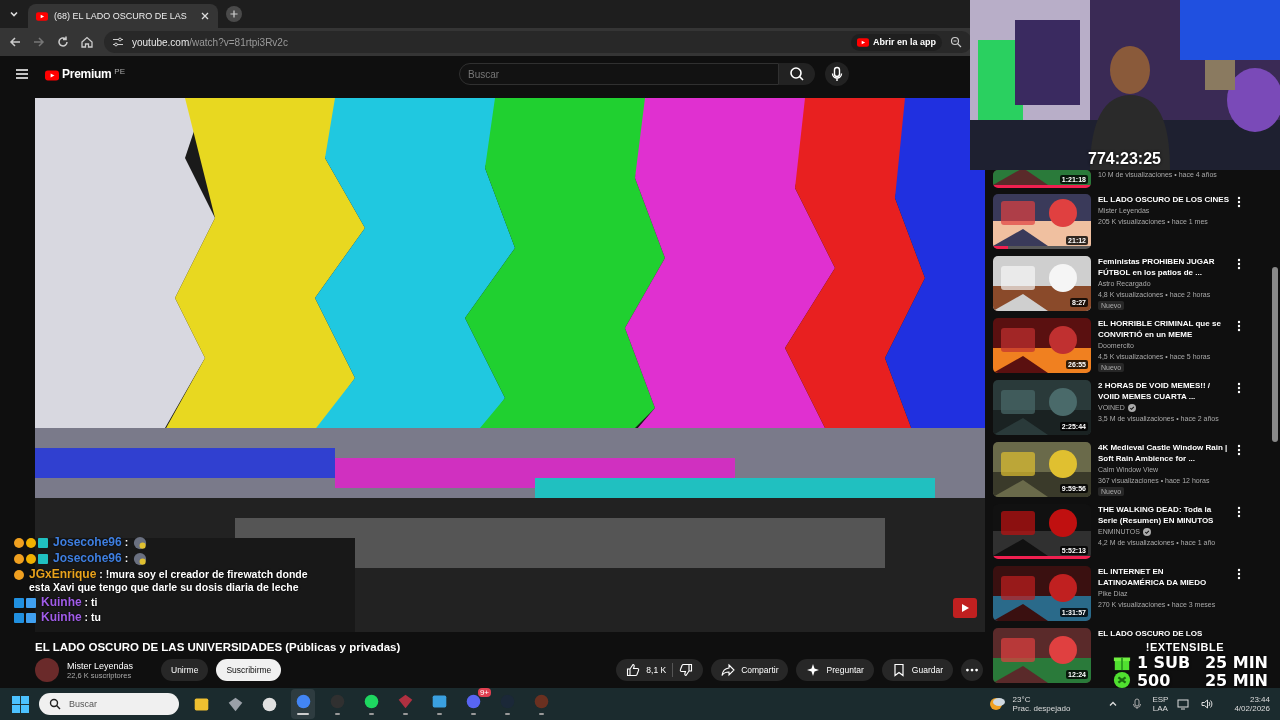  What do you see at coordinates (813, 670) in the screenshot?
I see `sparkle-icon` at bounding box center [813, 670].